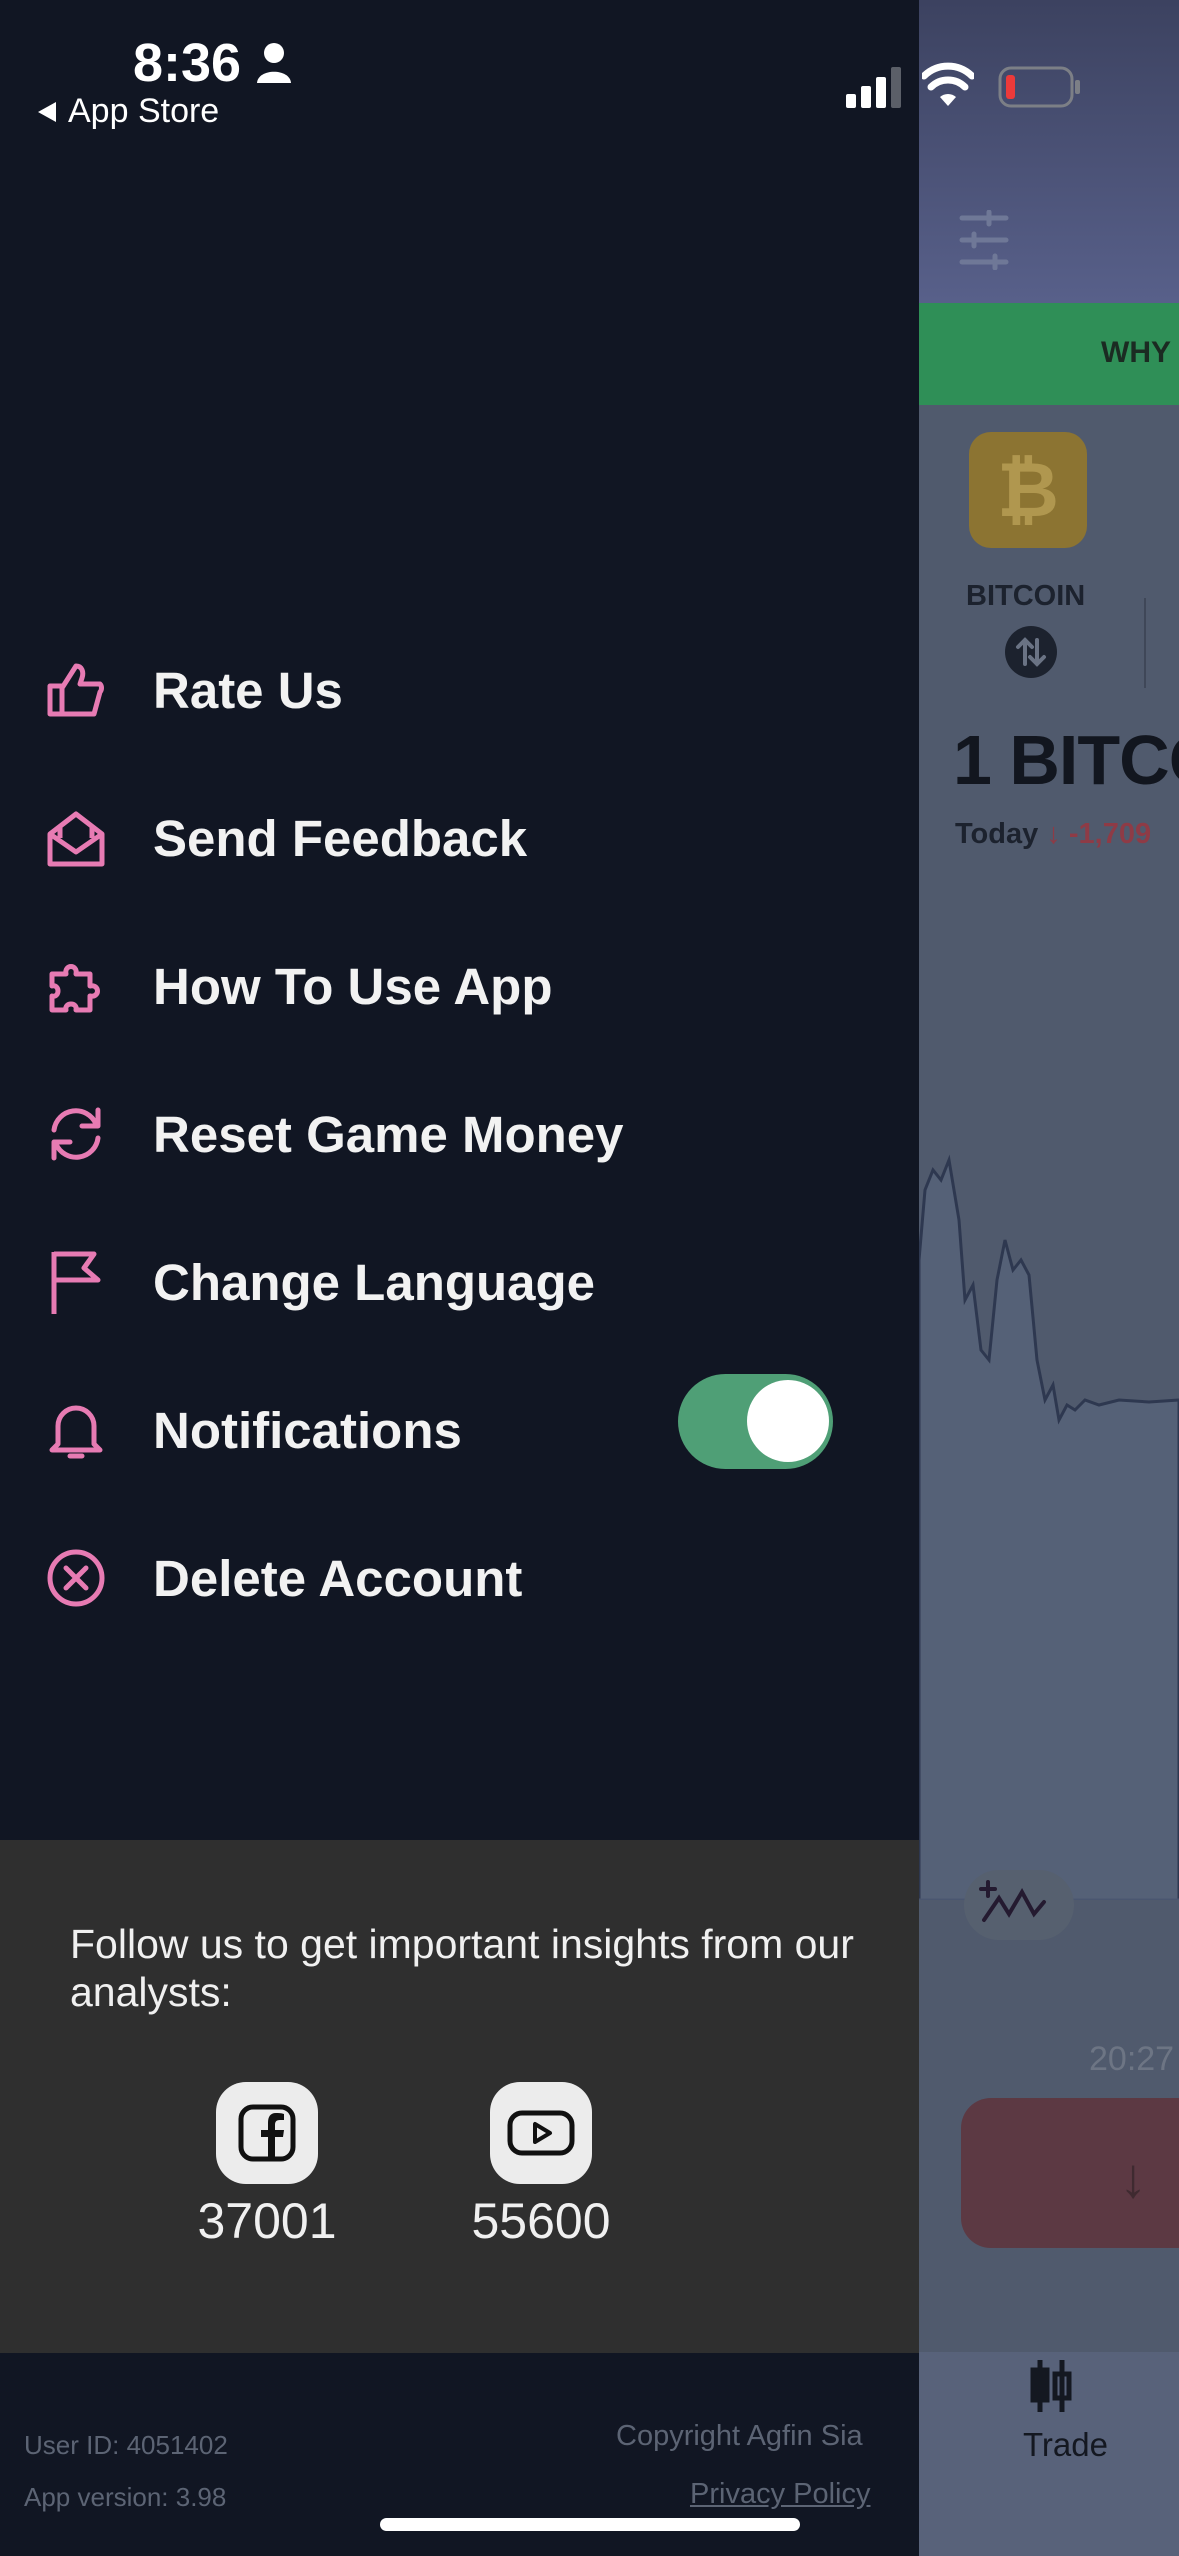 This screenshot has width=1179, height=2556. What do you see at coordinates (1065, 2444) in the screenshot?
I see `bg-trade-label: Trade` at bounding box center [1065, 2444].